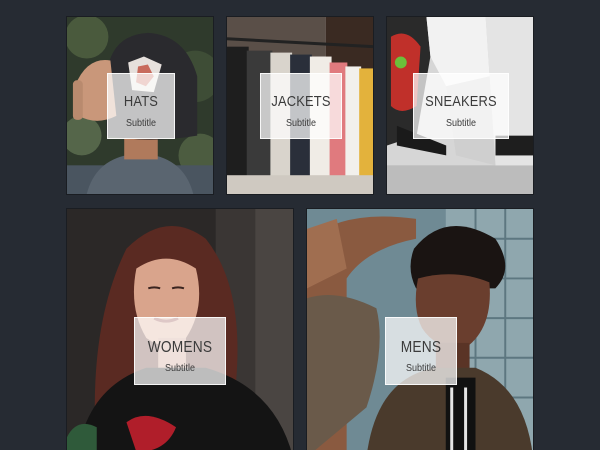 This screenshot has width=600, height=450. What do you see at coordinates (301, 101) in the screenshot?
I see `category-title: JACKETS` at bounding box center [301, 101].